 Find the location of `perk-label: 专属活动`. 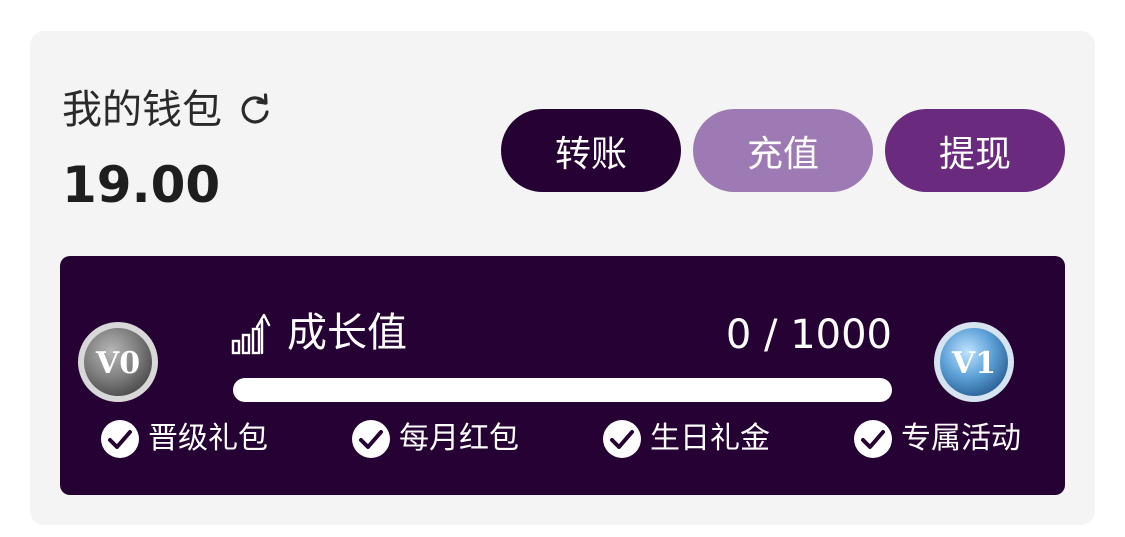

perk-label: 专属活动 is located at coordinates (961, 438).